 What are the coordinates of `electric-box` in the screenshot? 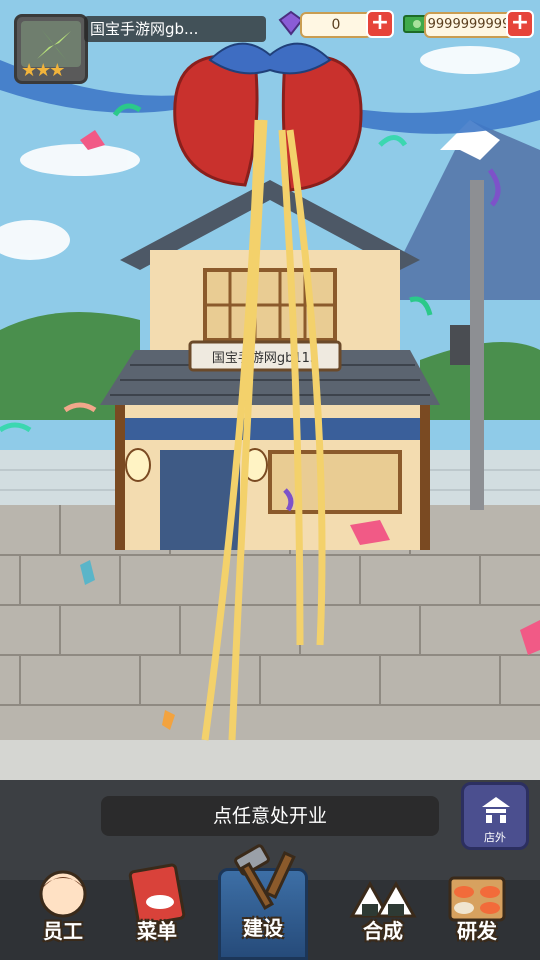 It's located at (460, 345).